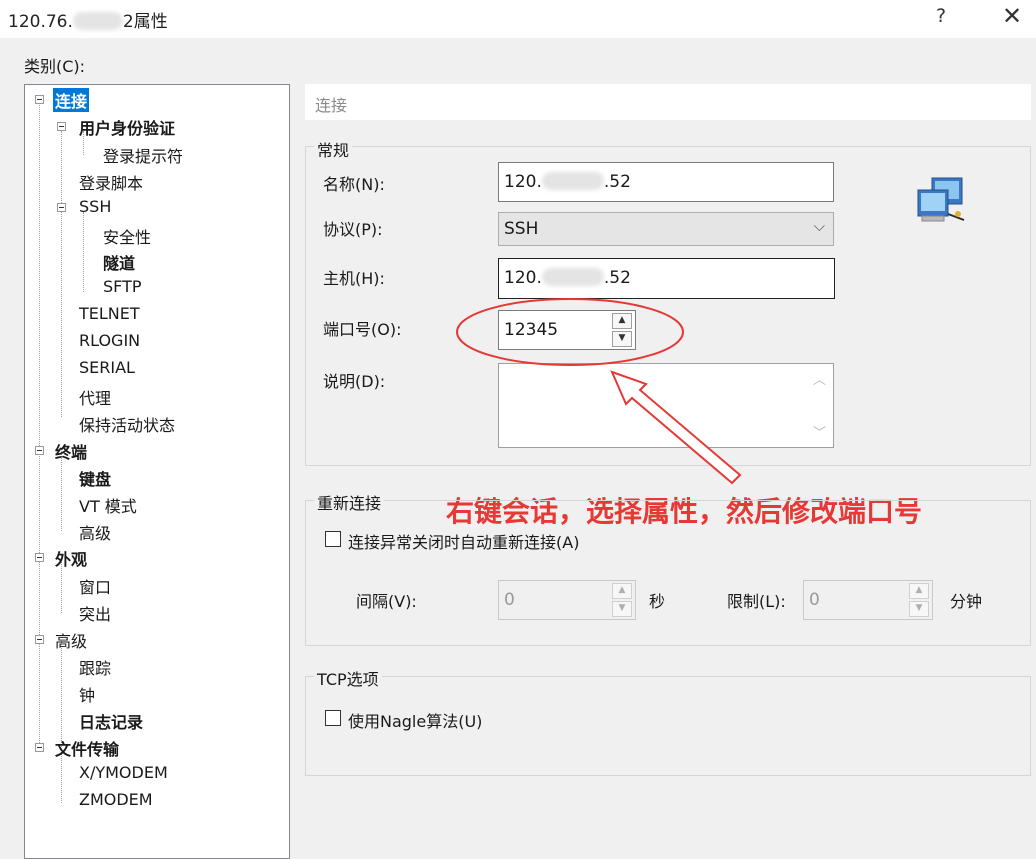  Describe the element at coordinates (1012, 16) in the screenshot. I see `close-button: ✕` at that location.